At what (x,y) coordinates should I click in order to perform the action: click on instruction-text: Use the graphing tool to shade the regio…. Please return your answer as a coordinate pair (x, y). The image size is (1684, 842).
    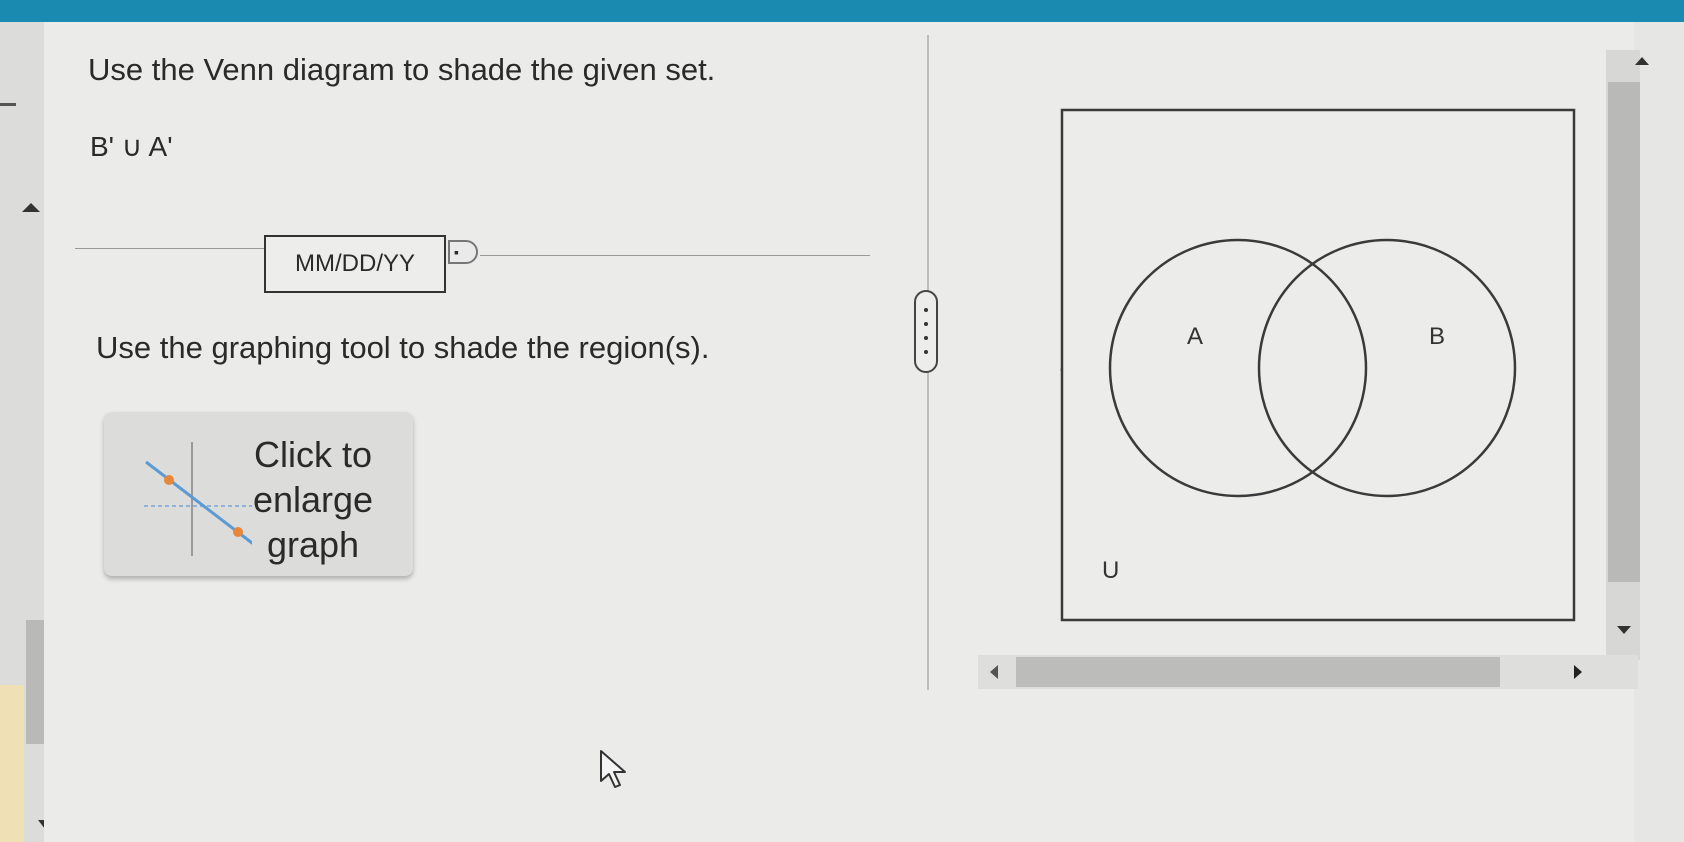
    Looking at the image, I should click on (403, 347).